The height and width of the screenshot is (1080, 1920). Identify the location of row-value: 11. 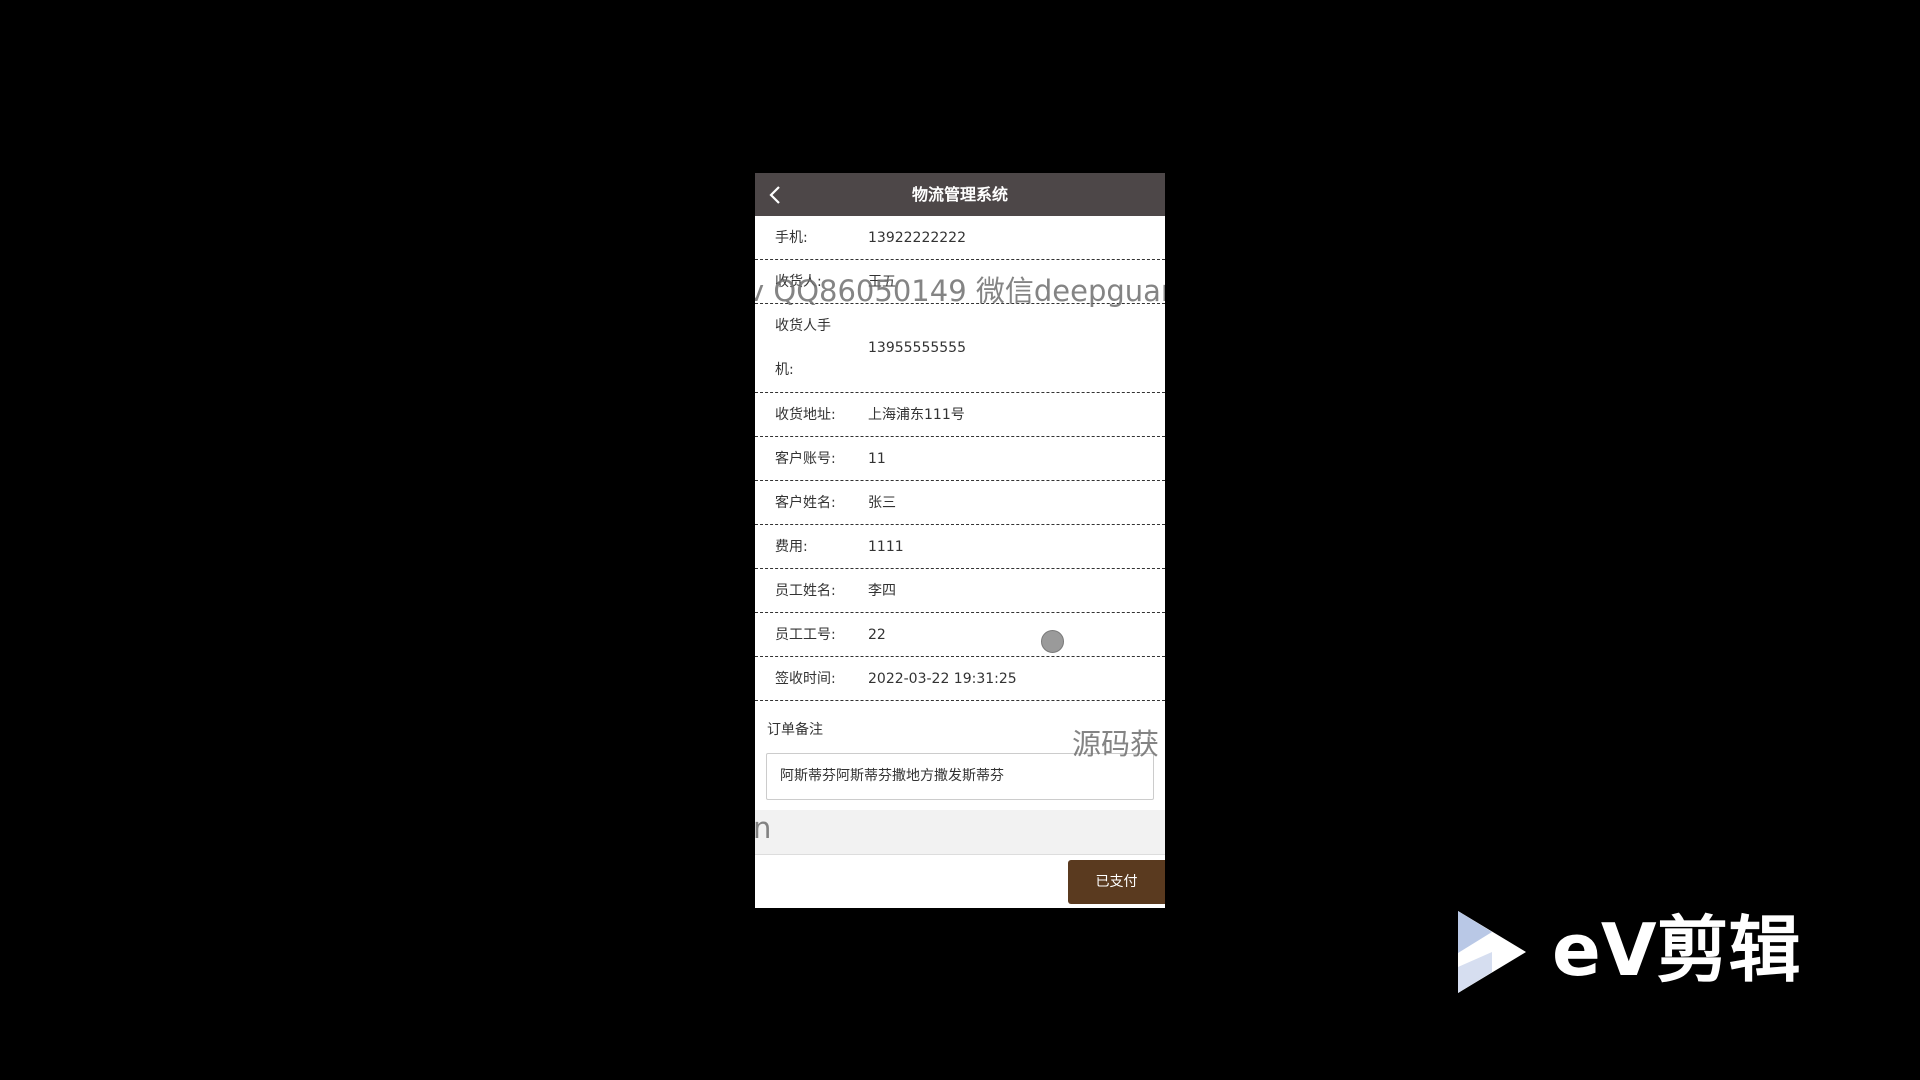
(877, 459).